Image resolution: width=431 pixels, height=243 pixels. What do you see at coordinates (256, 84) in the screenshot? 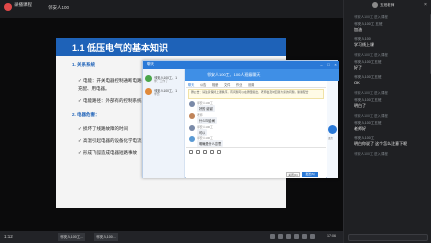
I see `chat-tabs: 聊天 公告 相册 文件 作业 设置` at bounding box center [256, 84].